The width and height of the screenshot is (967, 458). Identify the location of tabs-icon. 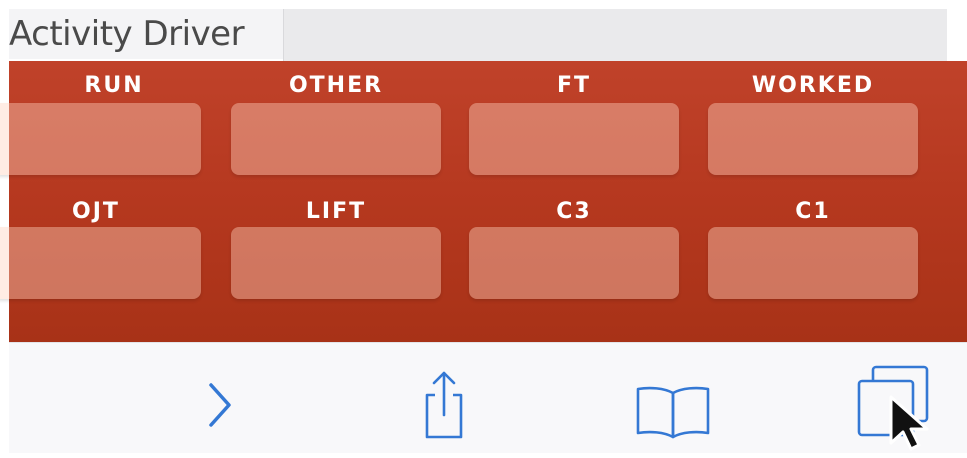
(905, 409).